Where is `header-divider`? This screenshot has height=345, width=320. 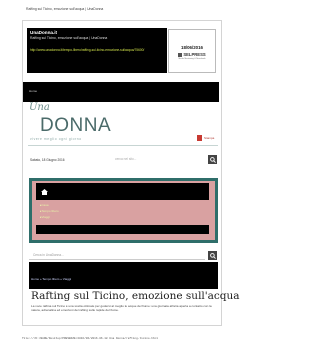 header-divider is located at coordinates (123, 145).